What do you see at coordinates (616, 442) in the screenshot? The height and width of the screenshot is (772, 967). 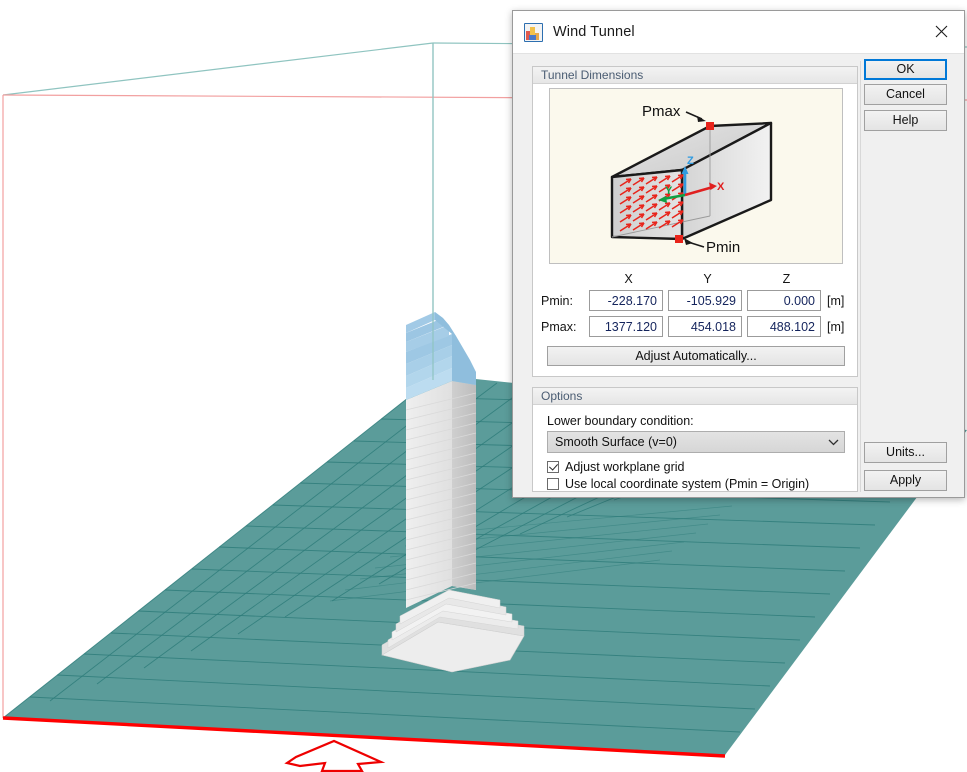 I see `lower-boundary-condition-value: Smooth Surface (v=0)` at bounding box center [616, 442].